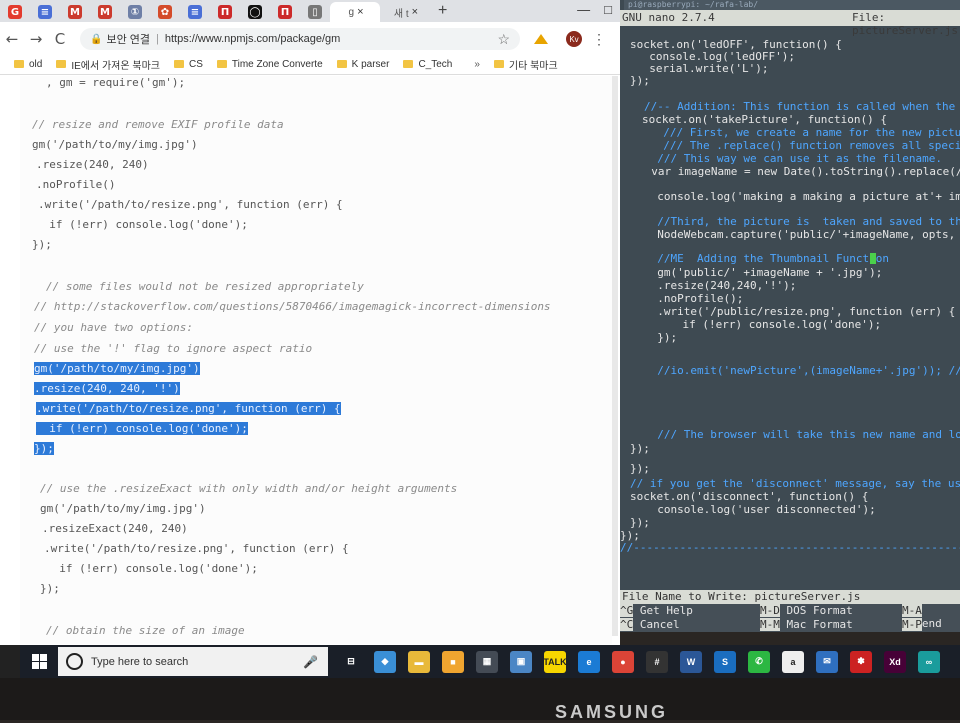 This screenshot has width=960, height=723. I want to click on amazon-icon: a, so click(793, 661).